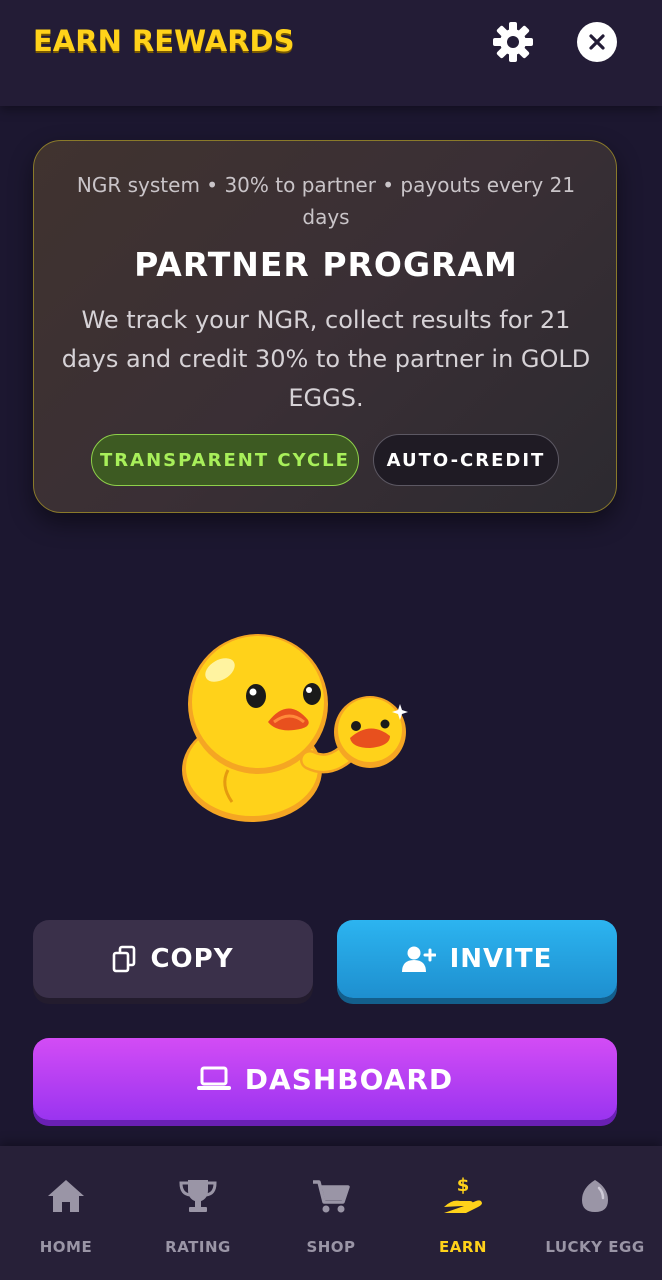  What do you see at coordinates (198, 1196) in the screenshot?
I see `trophy-icon` at bounding box center [198, 1196].